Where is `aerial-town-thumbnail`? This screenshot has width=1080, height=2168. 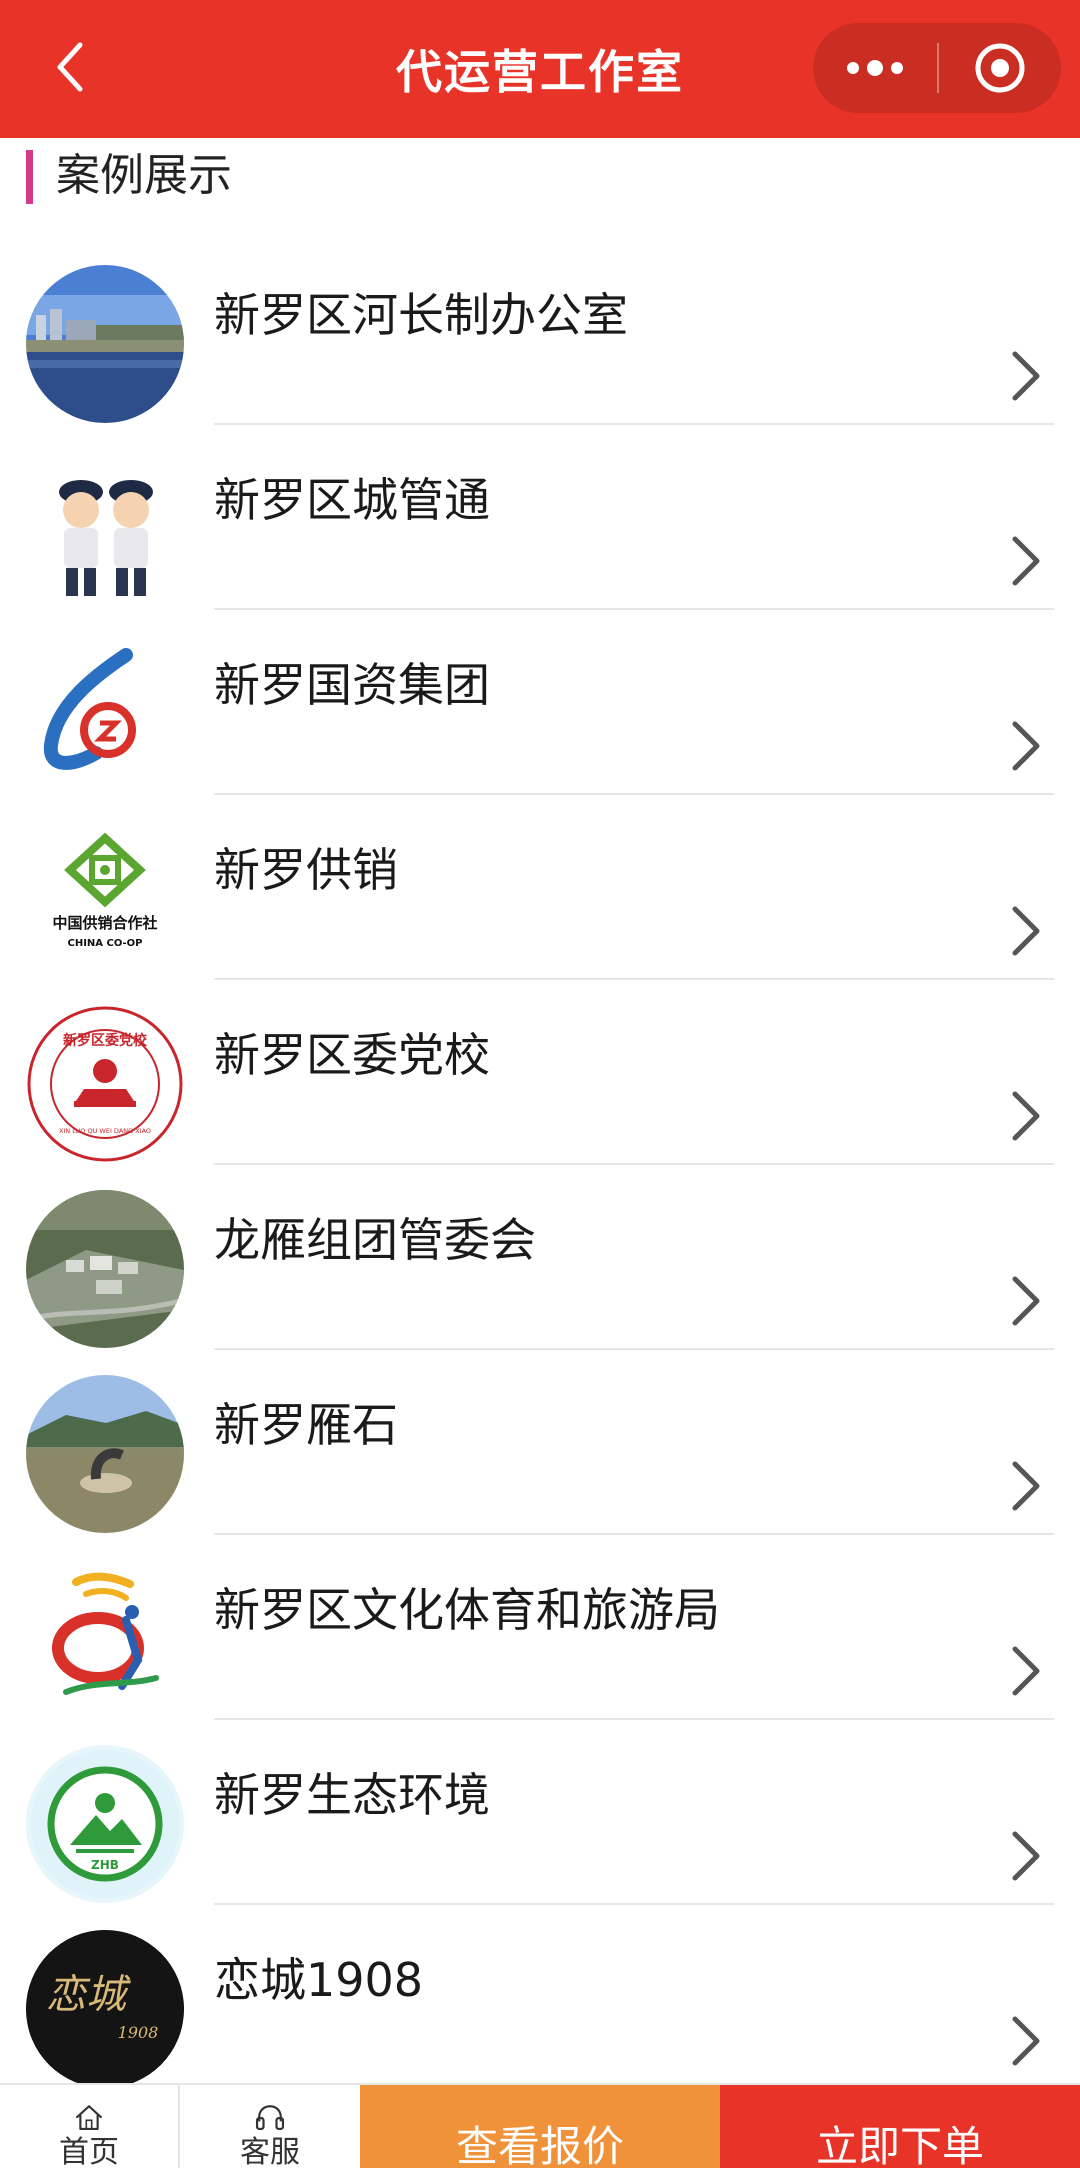 aerial-town-thumbnail is located at coordinates (105, 1269).